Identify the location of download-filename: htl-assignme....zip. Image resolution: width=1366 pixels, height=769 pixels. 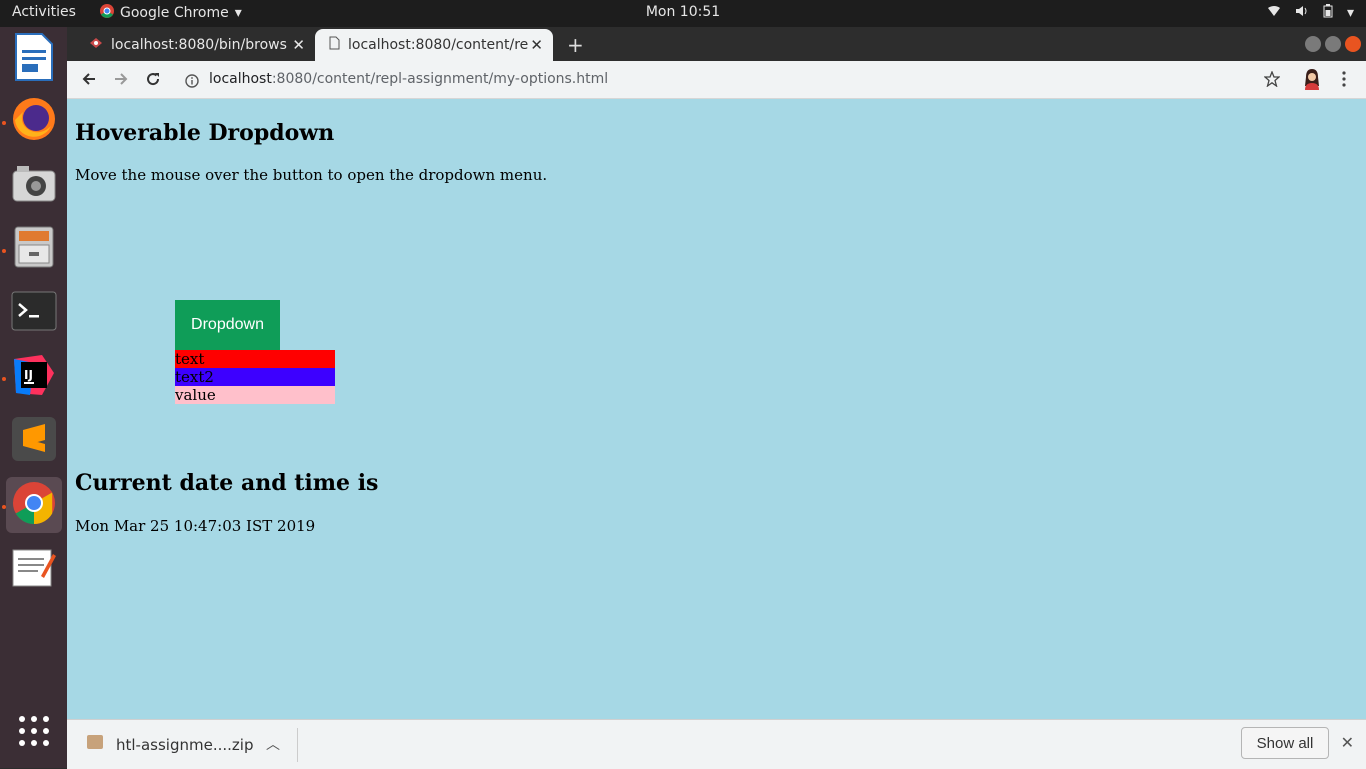
(184, 745).